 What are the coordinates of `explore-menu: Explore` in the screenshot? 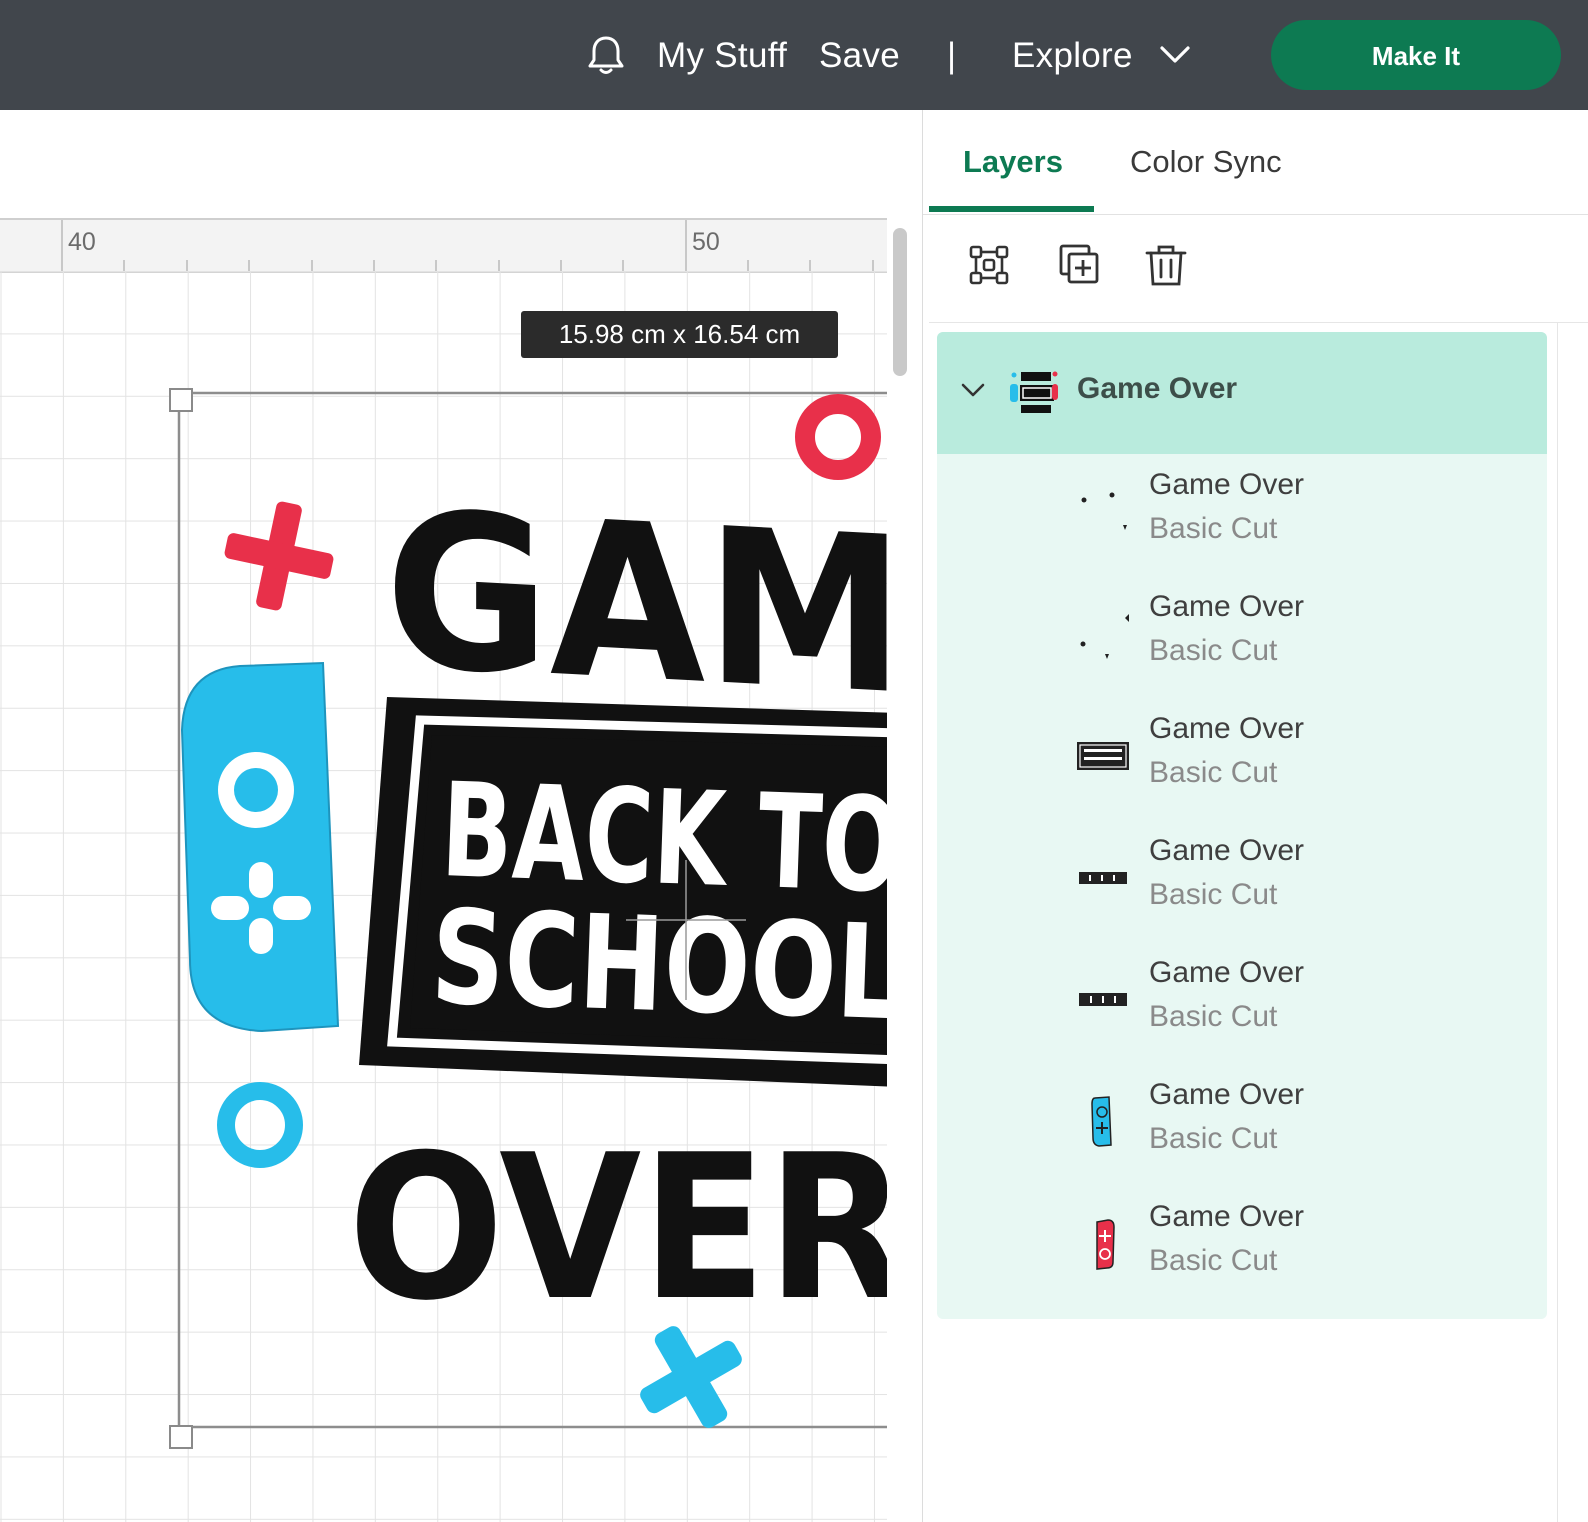 It's located at (1072, 56).